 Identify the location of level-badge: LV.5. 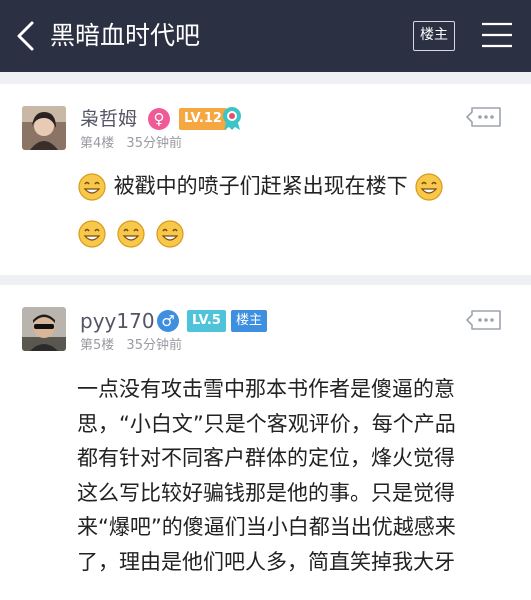
(206, 321).